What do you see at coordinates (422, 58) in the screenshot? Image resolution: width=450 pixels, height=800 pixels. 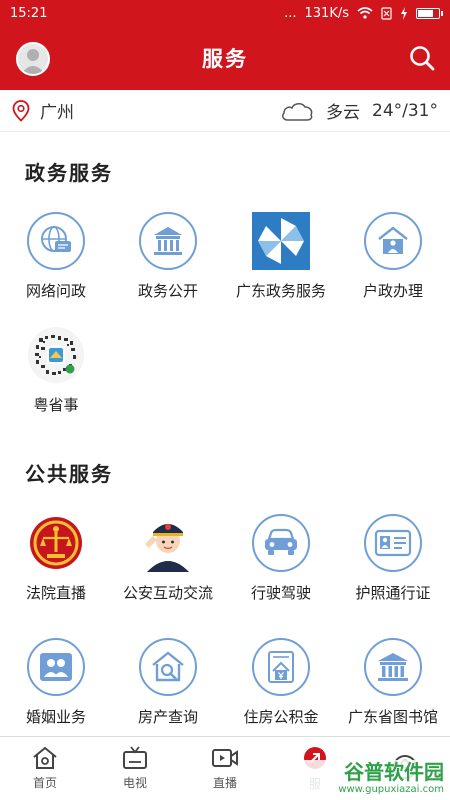 I see `search-icon` at bounding box center [422, 58].